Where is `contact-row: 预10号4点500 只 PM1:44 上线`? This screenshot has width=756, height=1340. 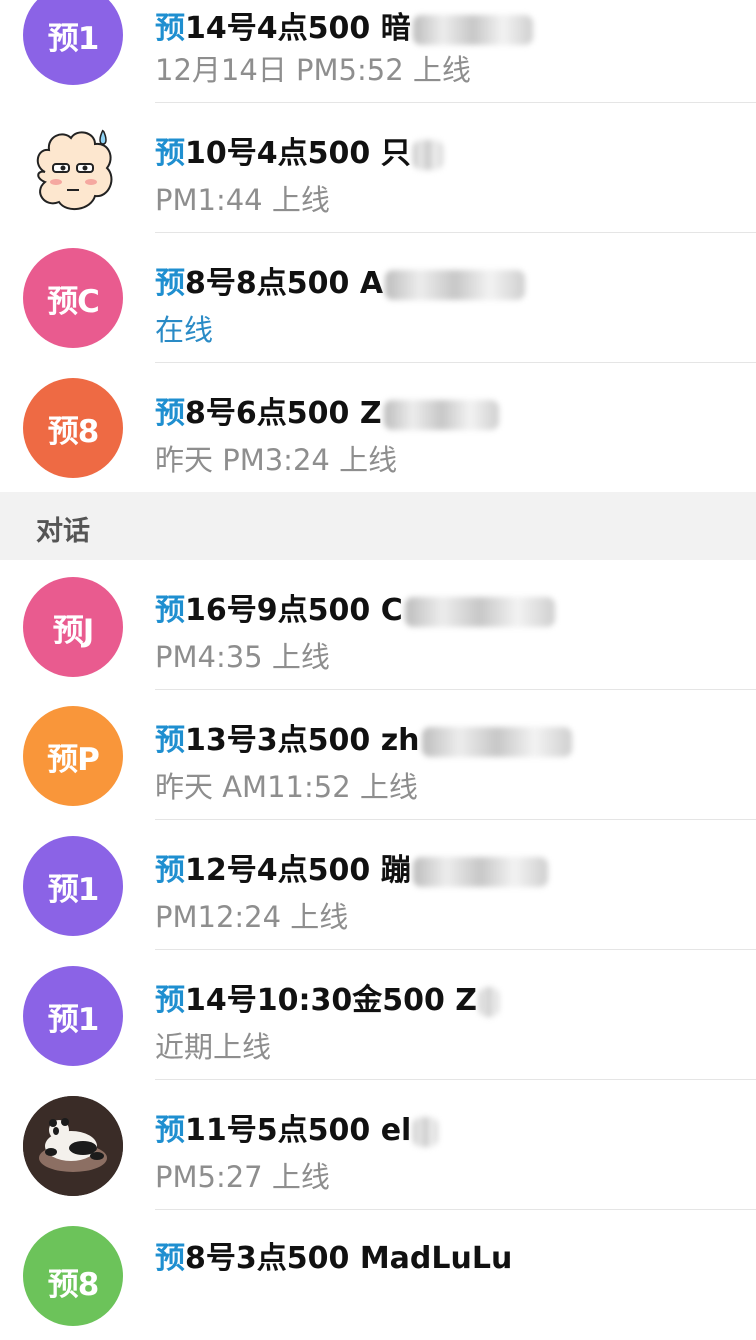
contact-row: 预10号4点500 只 PM1:44 上线 is located at coordinates (378, 168).